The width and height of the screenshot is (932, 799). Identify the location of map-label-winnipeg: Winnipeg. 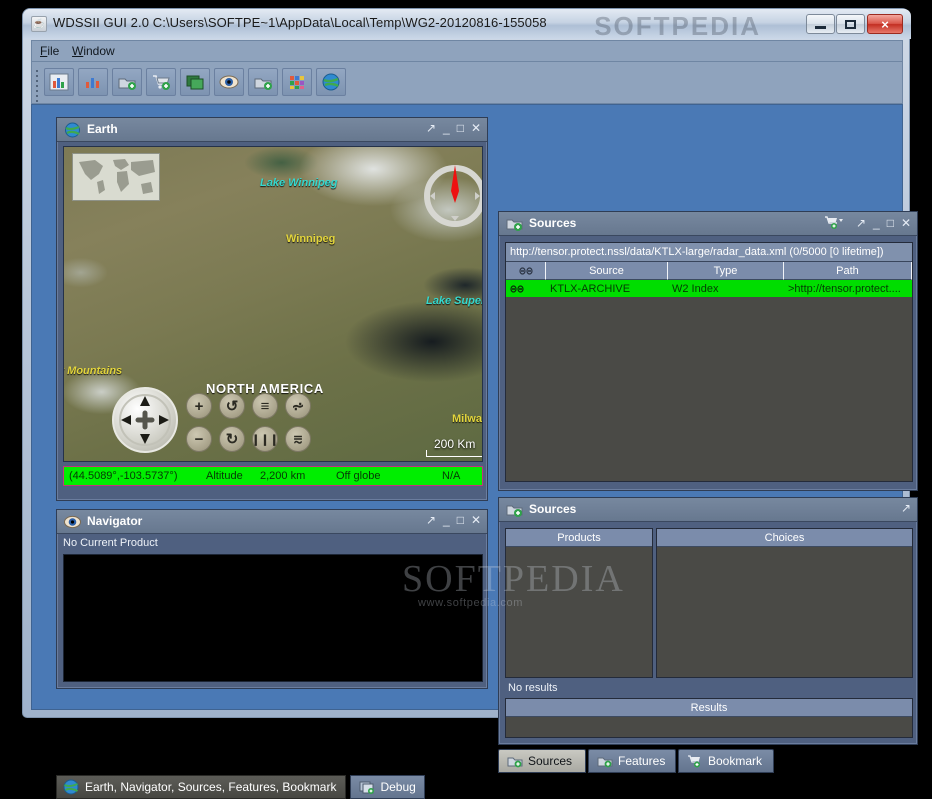
(311, 239).